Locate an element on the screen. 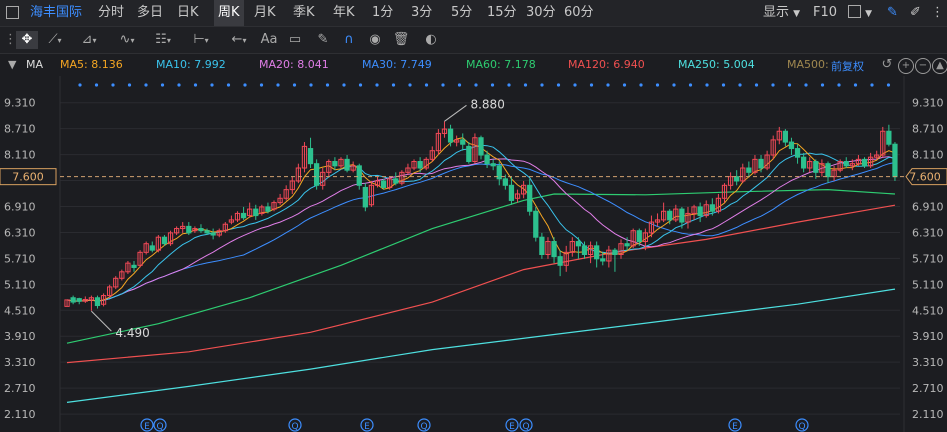 The image size is (947, 432). display-label: 显示 is located at coordinates (776, 12).